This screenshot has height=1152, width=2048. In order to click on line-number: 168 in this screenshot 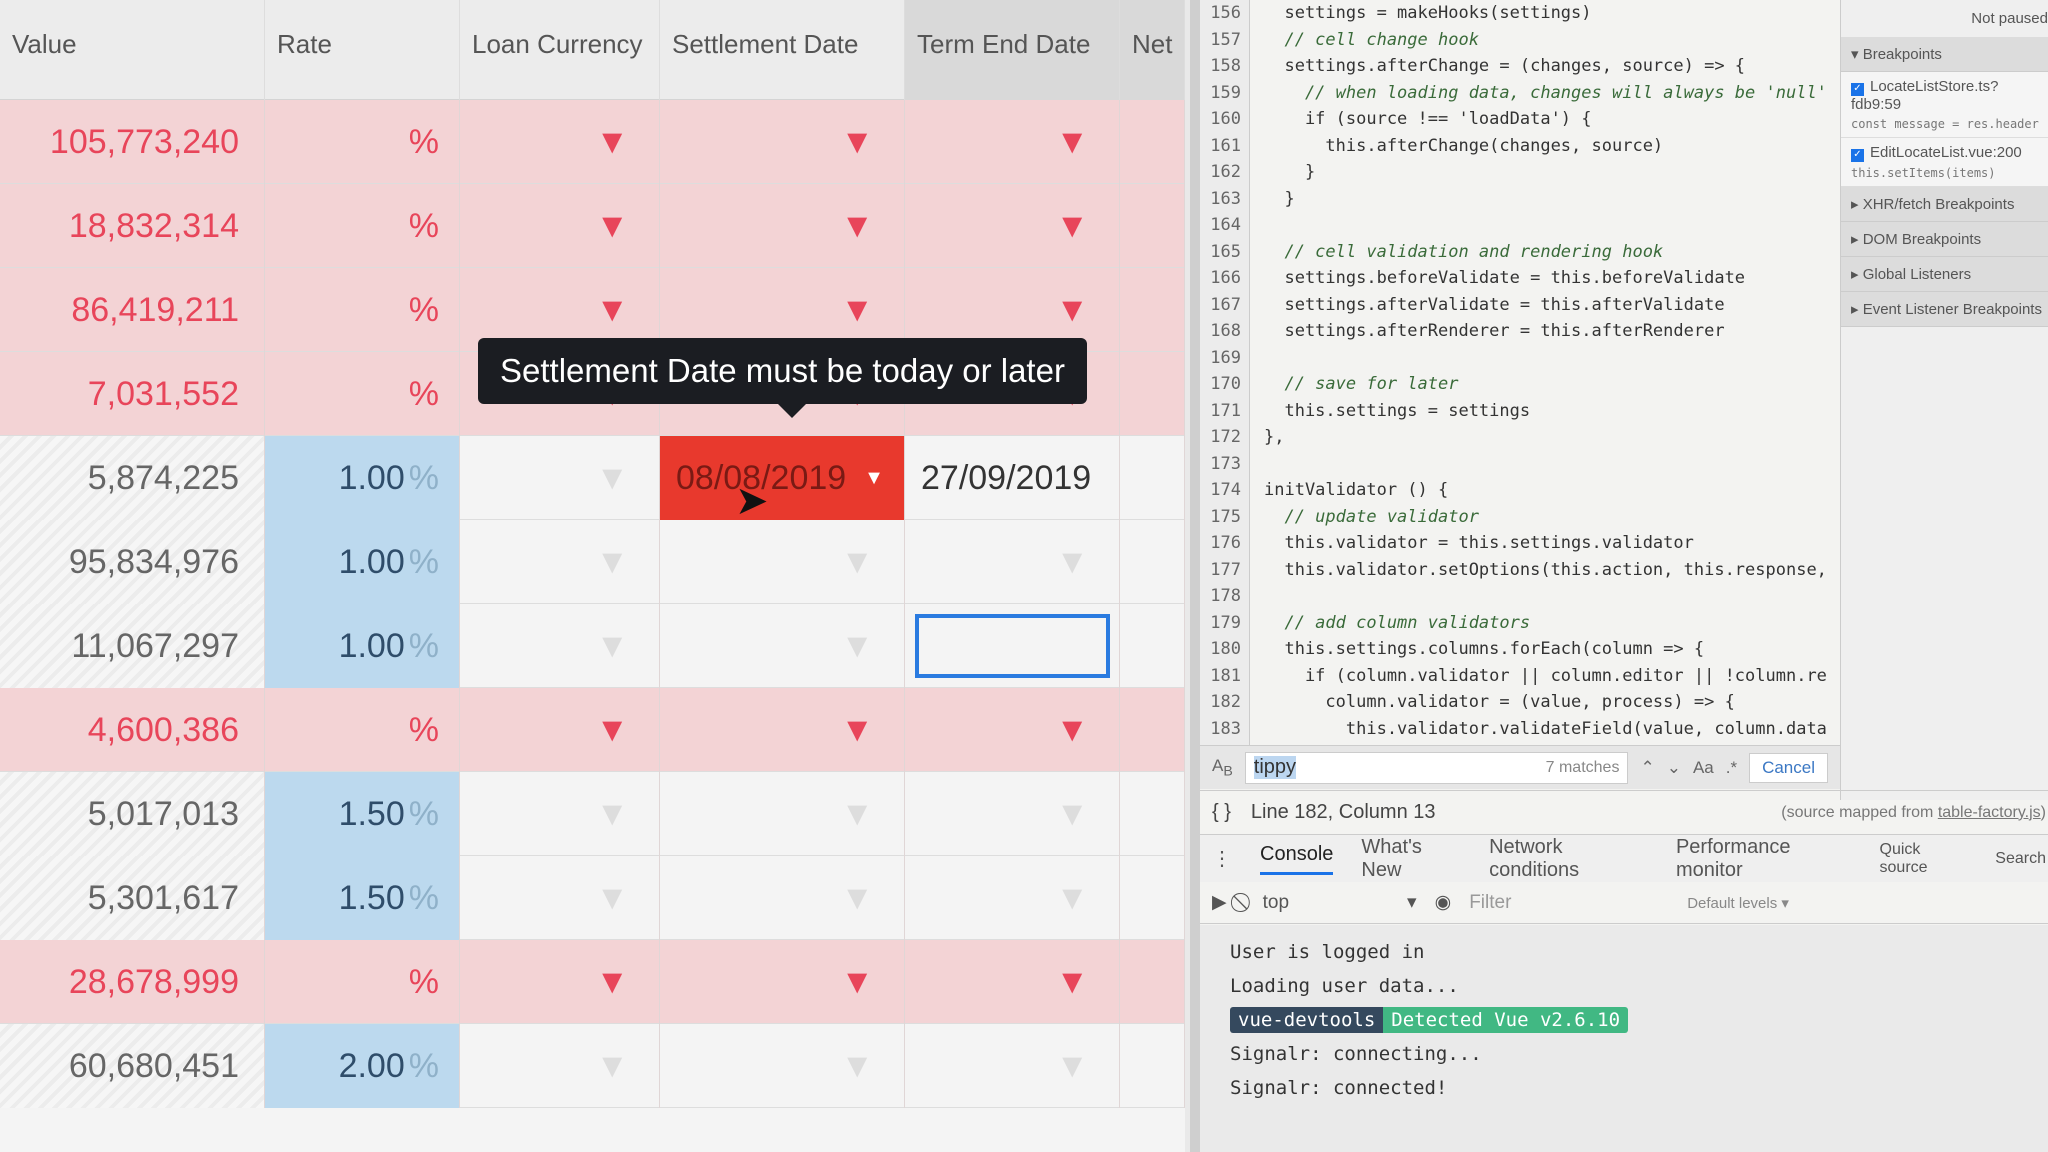, I will do `click(1225, 331)`.